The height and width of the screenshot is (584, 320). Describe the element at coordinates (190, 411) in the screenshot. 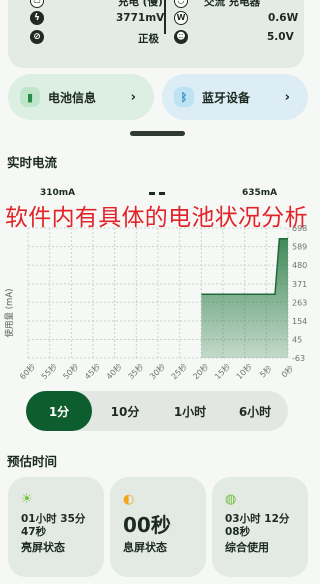

I see `range-1hour: 1小时` at that location.